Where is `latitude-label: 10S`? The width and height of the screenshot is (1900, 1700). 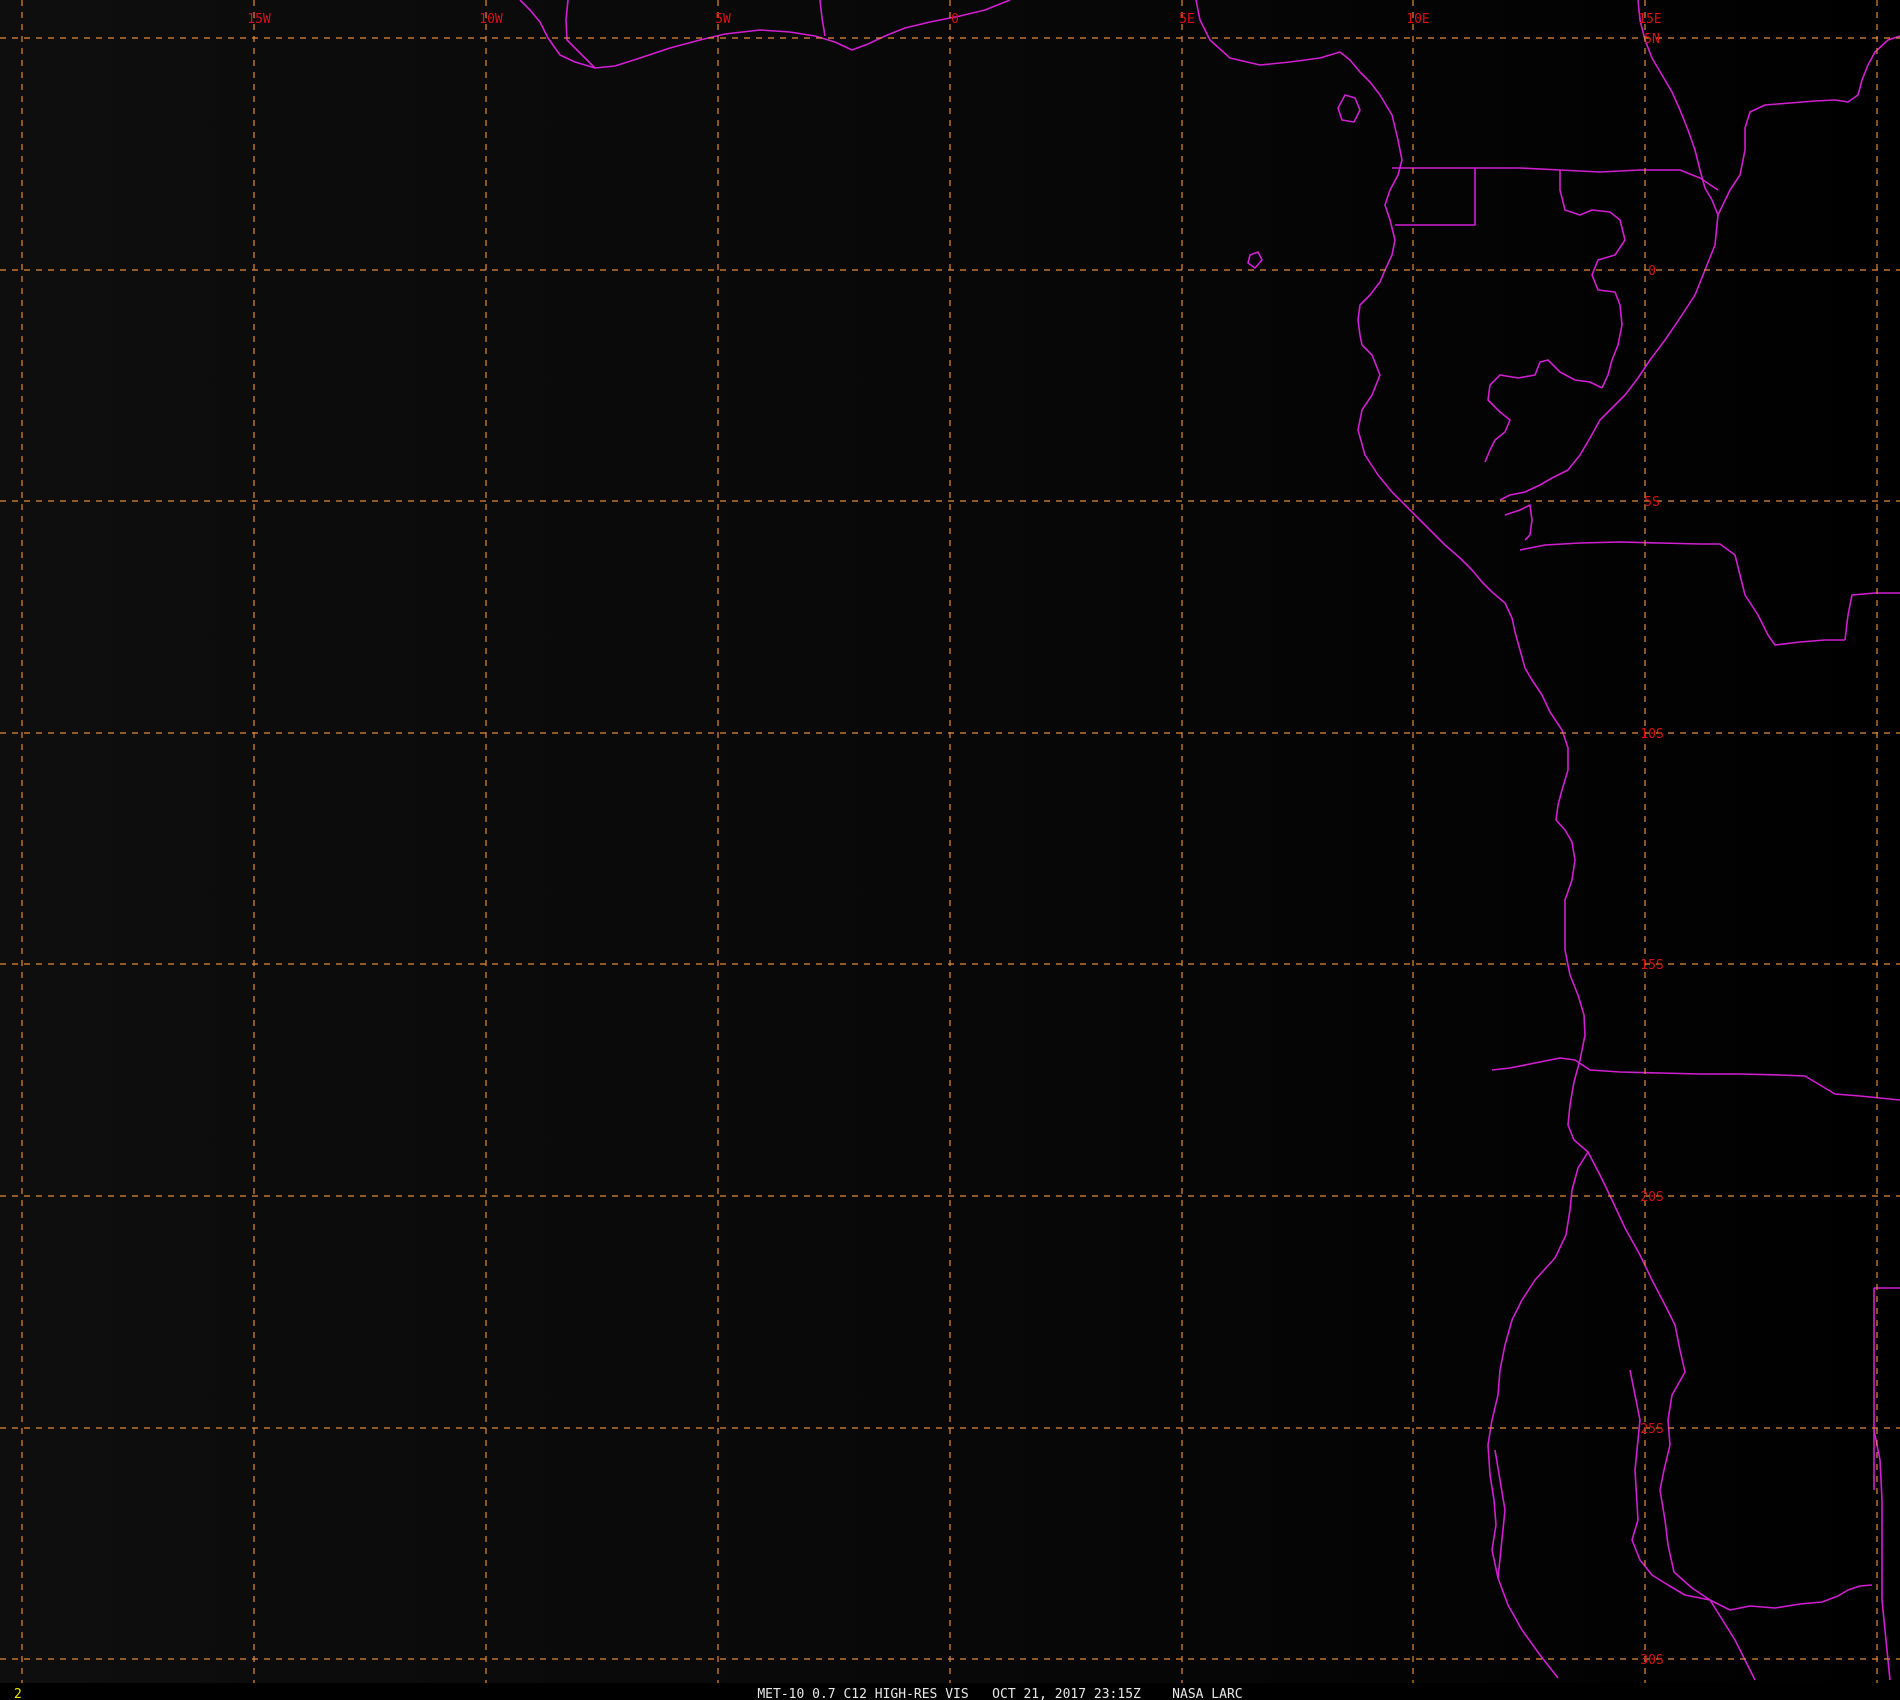 latitude-label: 10S is located at coordinates (1651, 734).